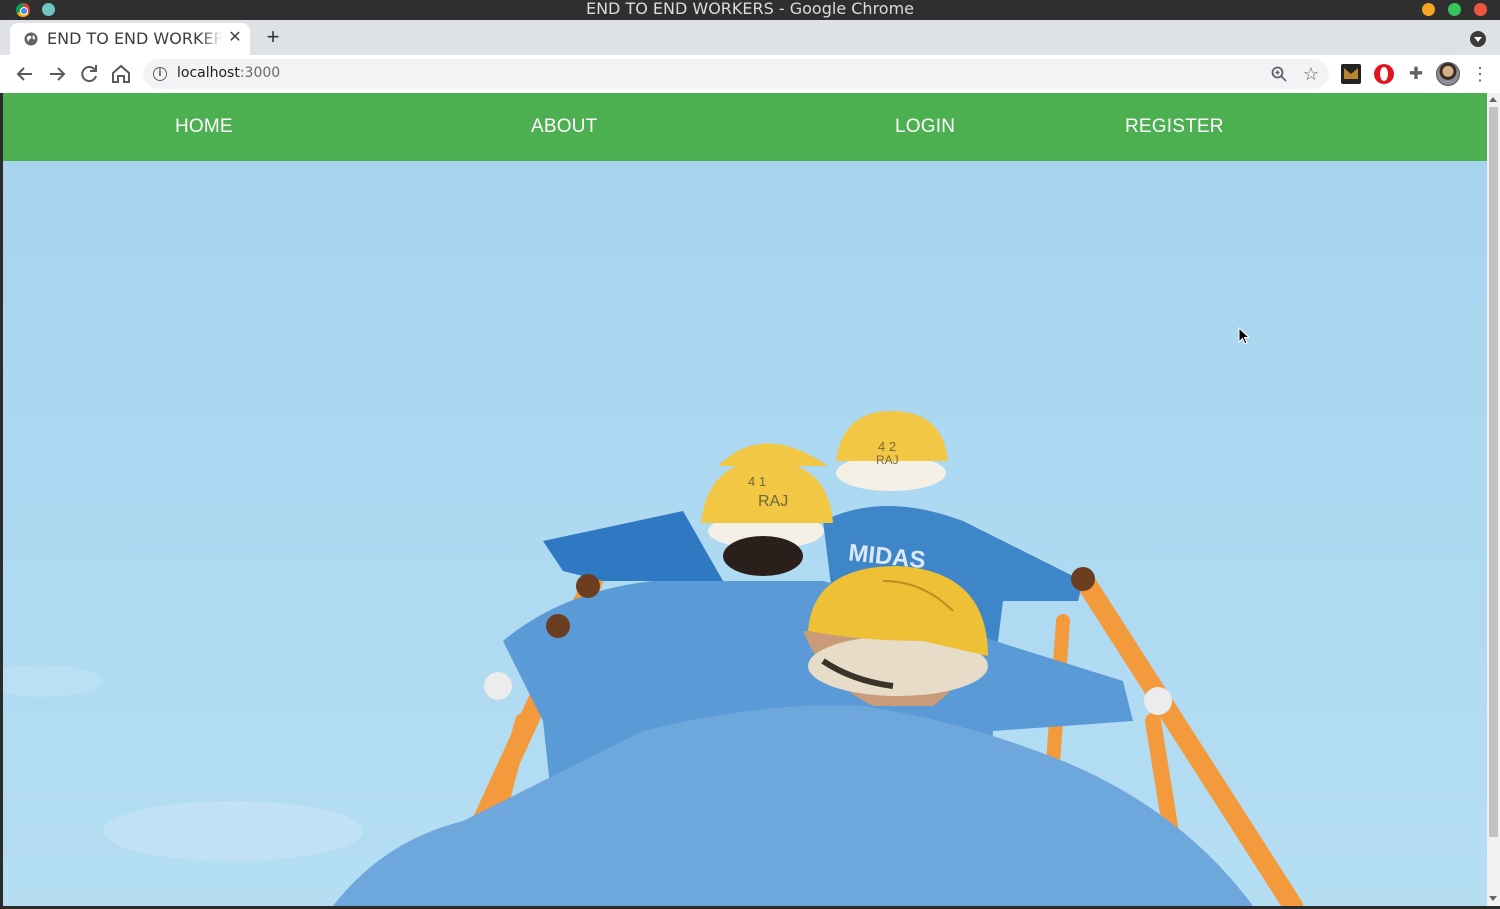  I want to click on window-title: END TO END WORKERS - Google Chrome, so click(750, 9).